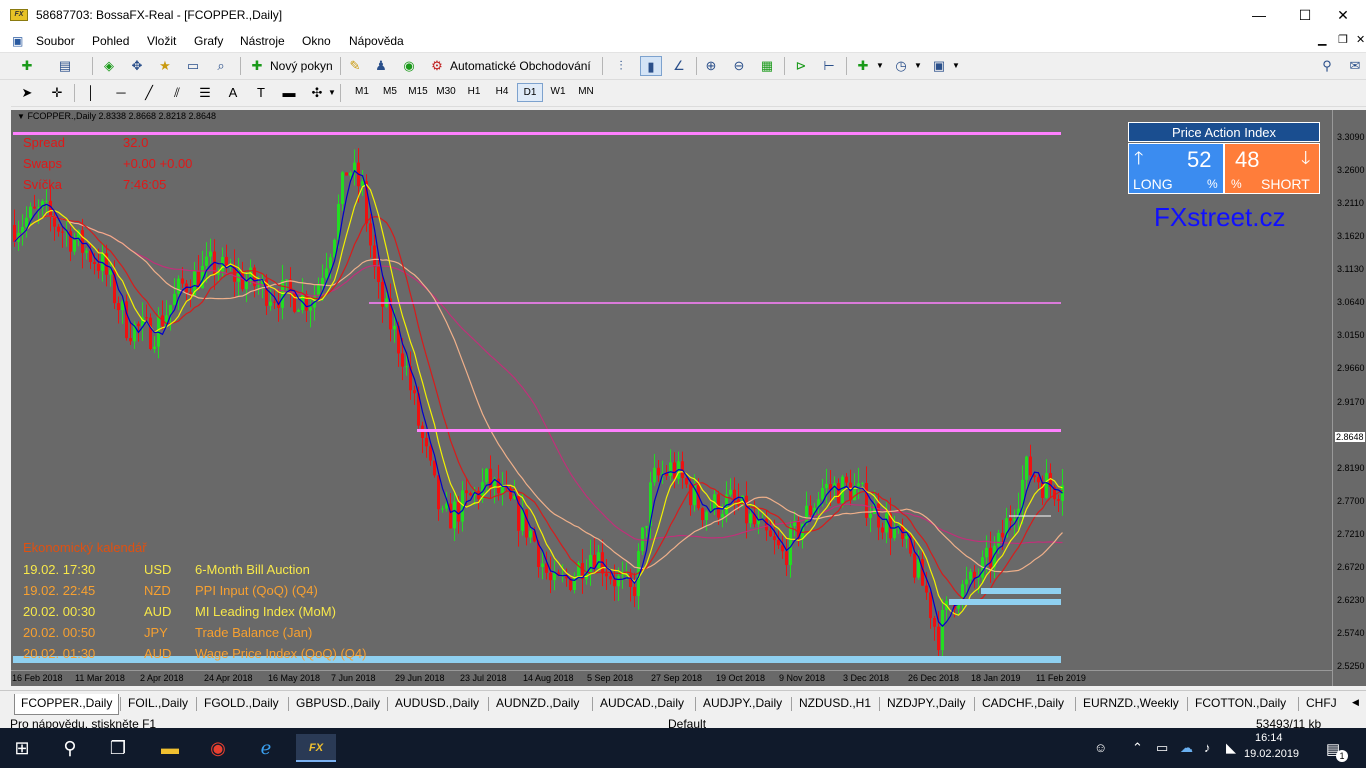 Image resolution: width=1366 pixels, height=768 pixels. Describe the element at coordinates (381, 66) in the screenshot. I see `user-icon: ♟` at that location.